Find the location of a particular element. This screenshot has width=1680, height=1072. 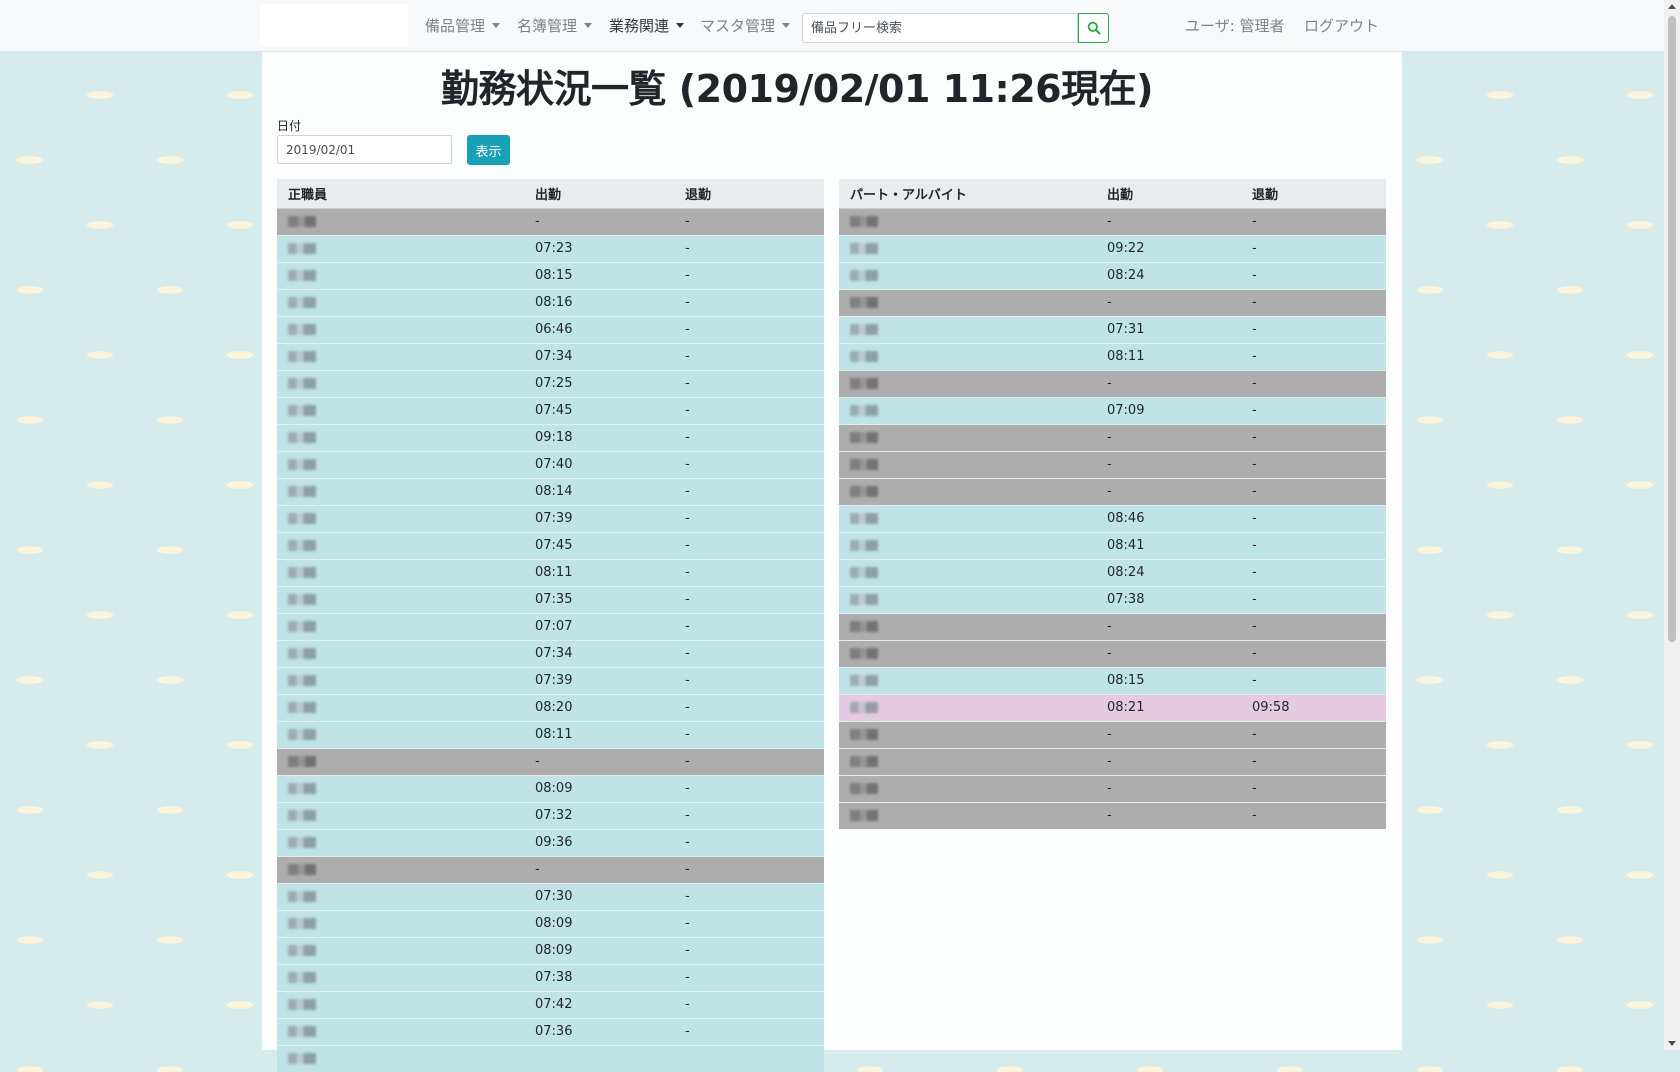

table-row: 07:25- is located at coordinates (550, 383).